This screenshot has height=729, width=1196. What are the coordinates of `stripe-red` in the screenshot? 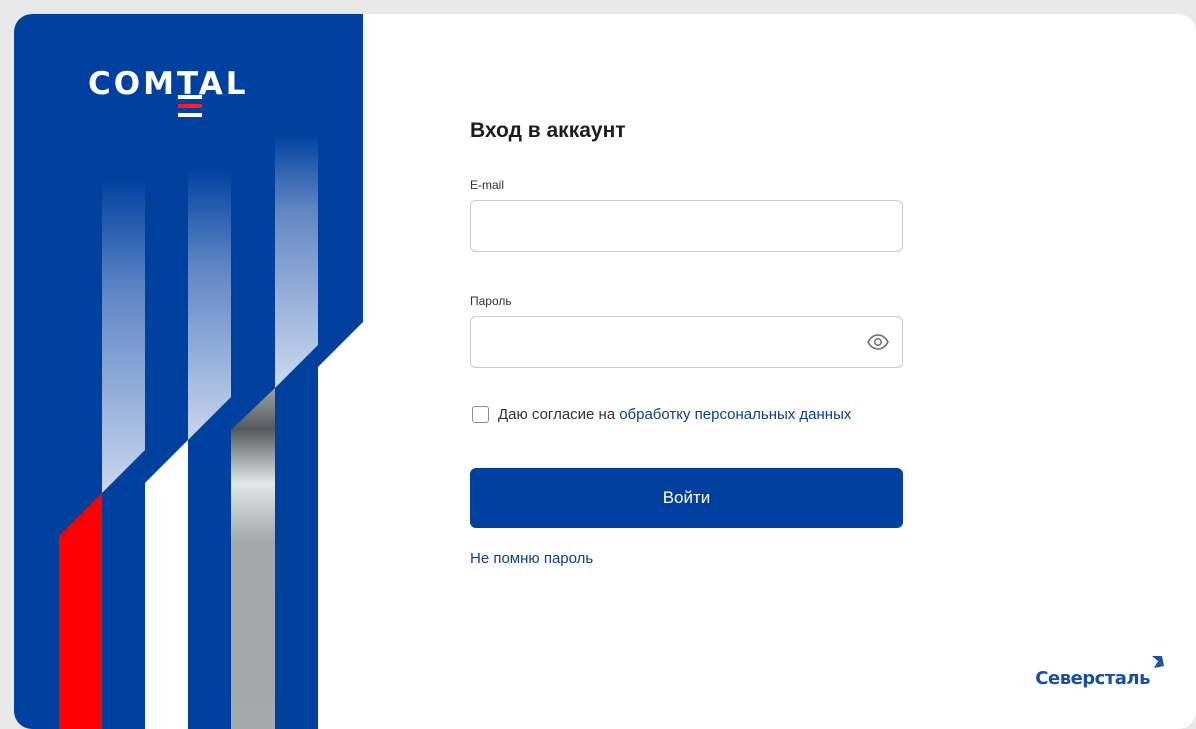 It's located at (80, 611).